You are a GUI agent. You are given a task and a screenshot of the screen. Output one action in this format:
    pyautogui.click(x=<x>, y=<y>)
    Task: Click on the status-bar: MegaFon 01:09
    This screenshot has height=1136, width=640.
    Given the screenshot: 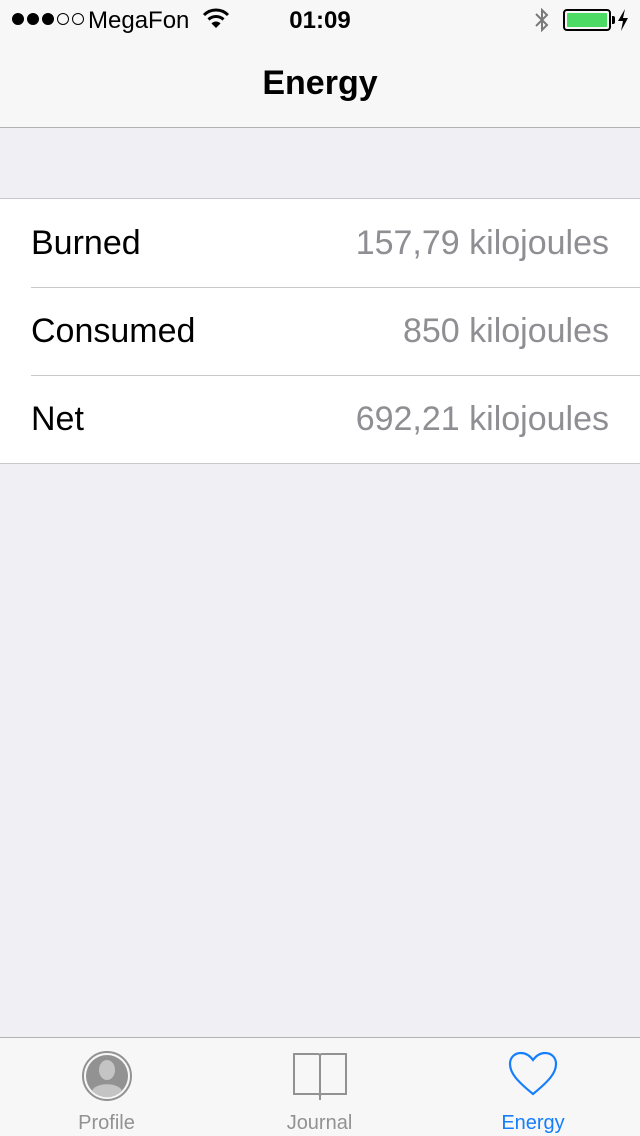 What is the action you would take?
    pyautogui.click(x=320, y=20)
    